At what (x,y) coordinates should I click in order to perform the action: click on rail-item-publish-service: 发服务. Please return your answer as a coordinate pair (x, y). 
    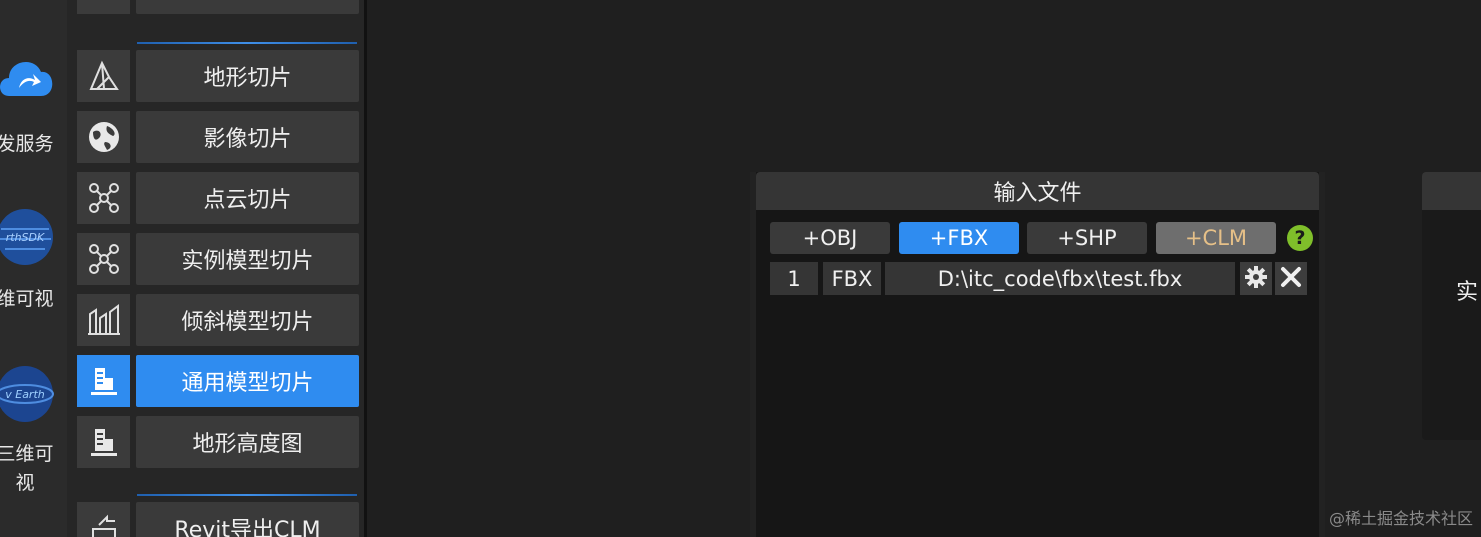
    Looking at the image, I should click on (35, 103).